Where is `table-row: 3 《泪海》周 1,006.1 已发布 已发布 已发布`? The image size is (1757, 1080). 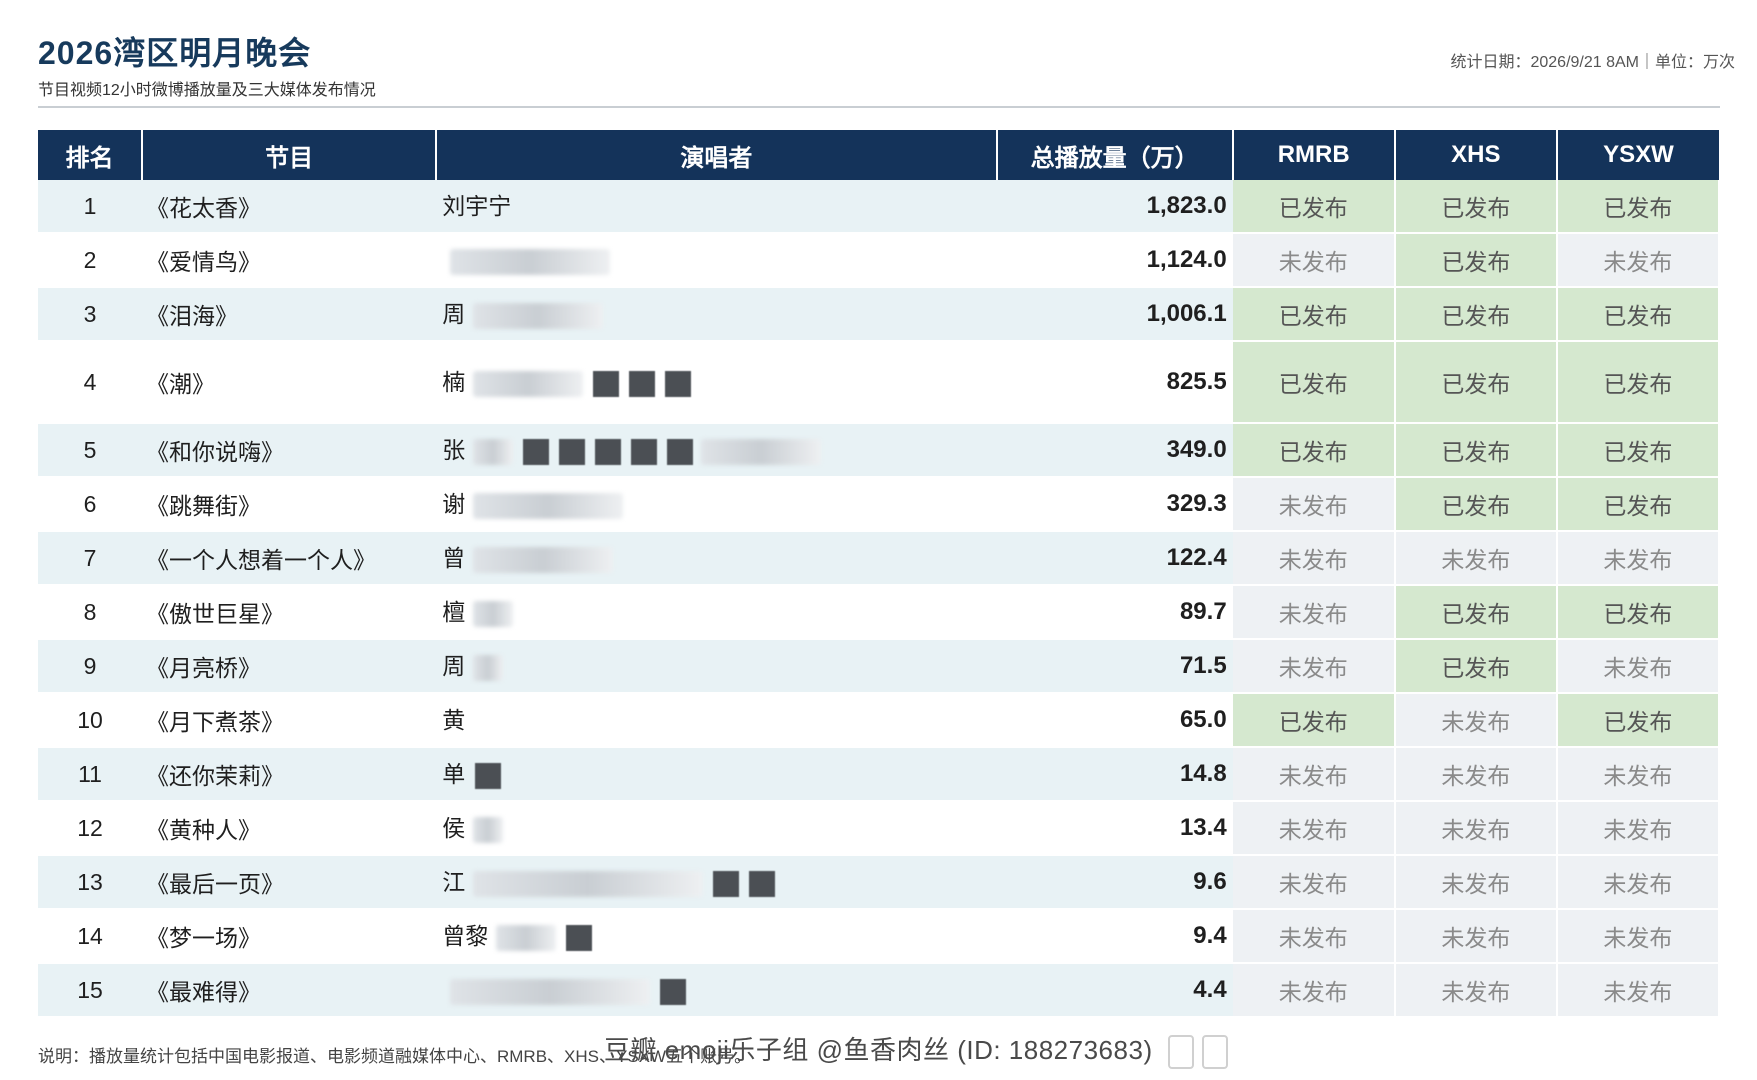
table-row: 3 《泪海》周 1,006.1 已发布 已发布 已发布 is located at coordinates (879, 314).